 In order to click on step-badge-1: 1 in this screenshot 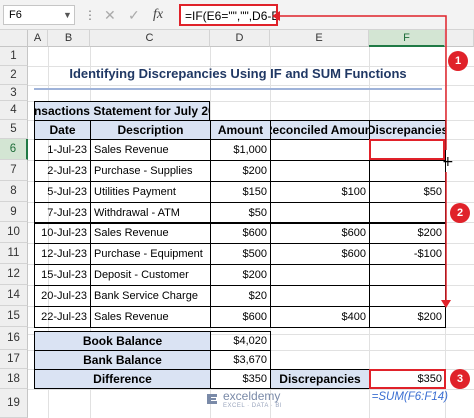, I will do `click(458, 61)`.